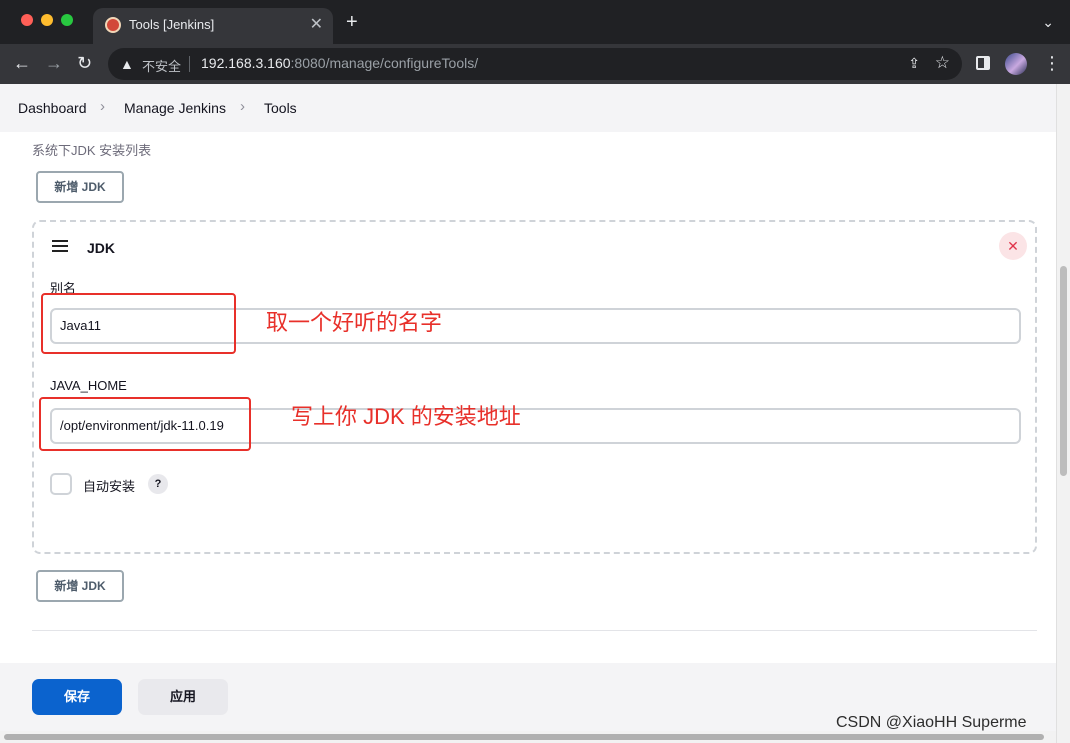 The image size is (1070, 743). Describe the element at coordinates (52, 108) in the screenshot. I see `breadcrumb-dashboard: Dashboard` at that location.